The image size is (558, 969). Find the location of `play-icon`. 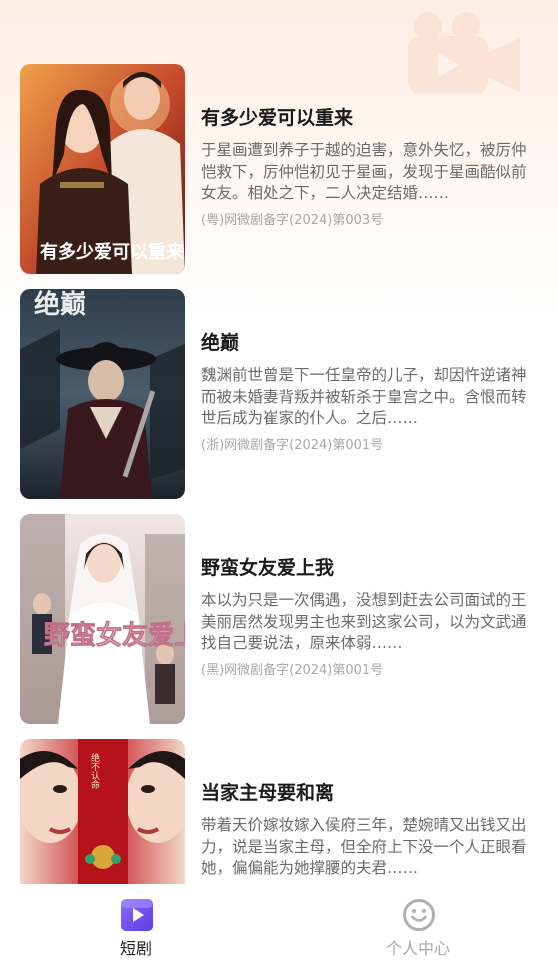

play-icon is located at coordinates (137, 915).